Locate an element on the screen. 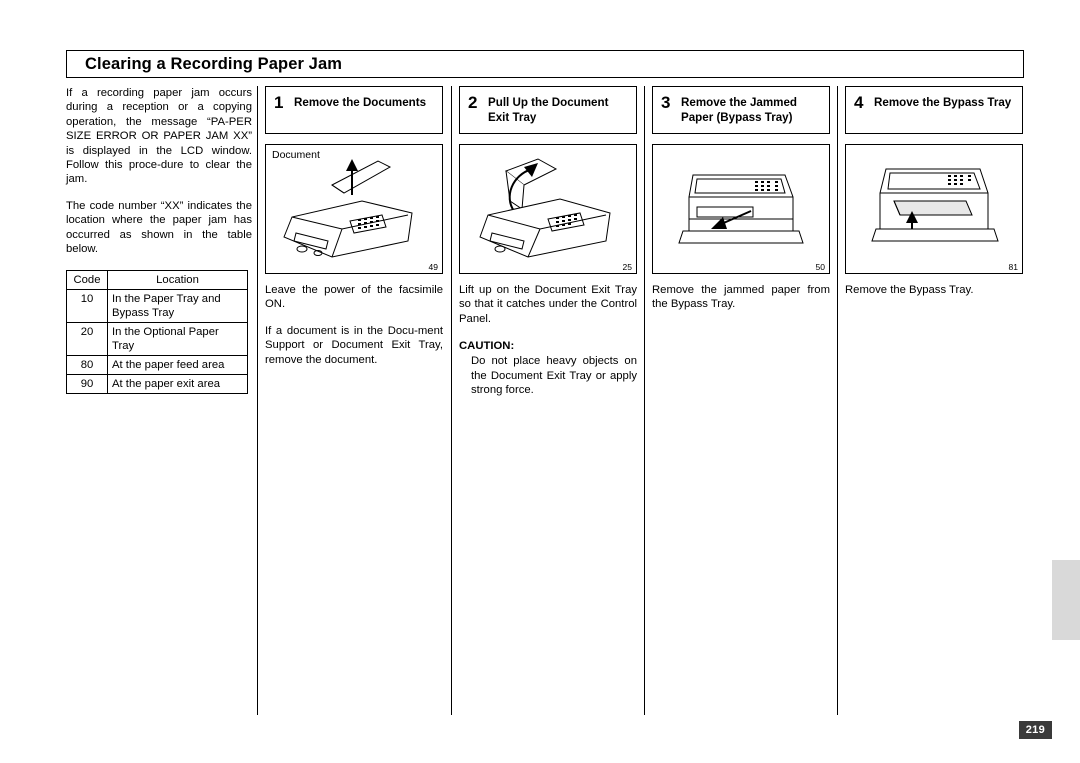 This screenshot has width=1080, height=763. step-header-3: 3 Remove the Jammed Paper (Bypass Tray) is located at coordinates (741, 110).